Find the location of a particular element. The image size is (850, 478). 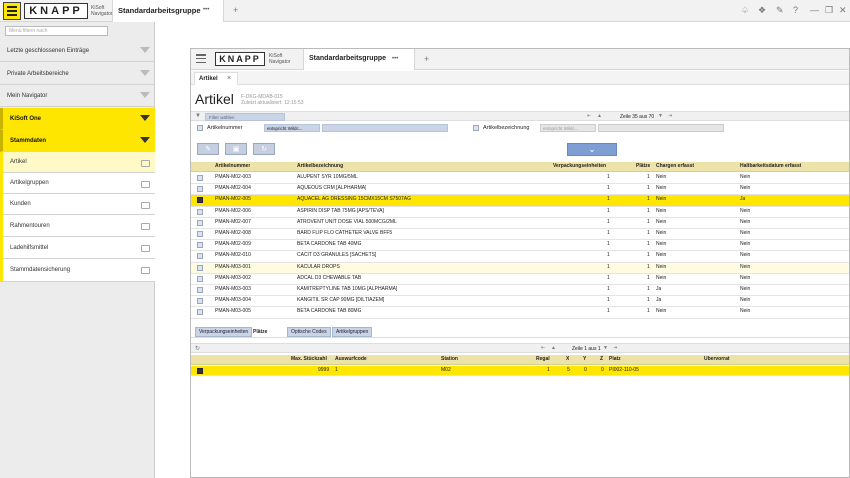

col-haltbarkeit: Haltbarkeitsdatum erfasst is located at coordinates (770, 166).